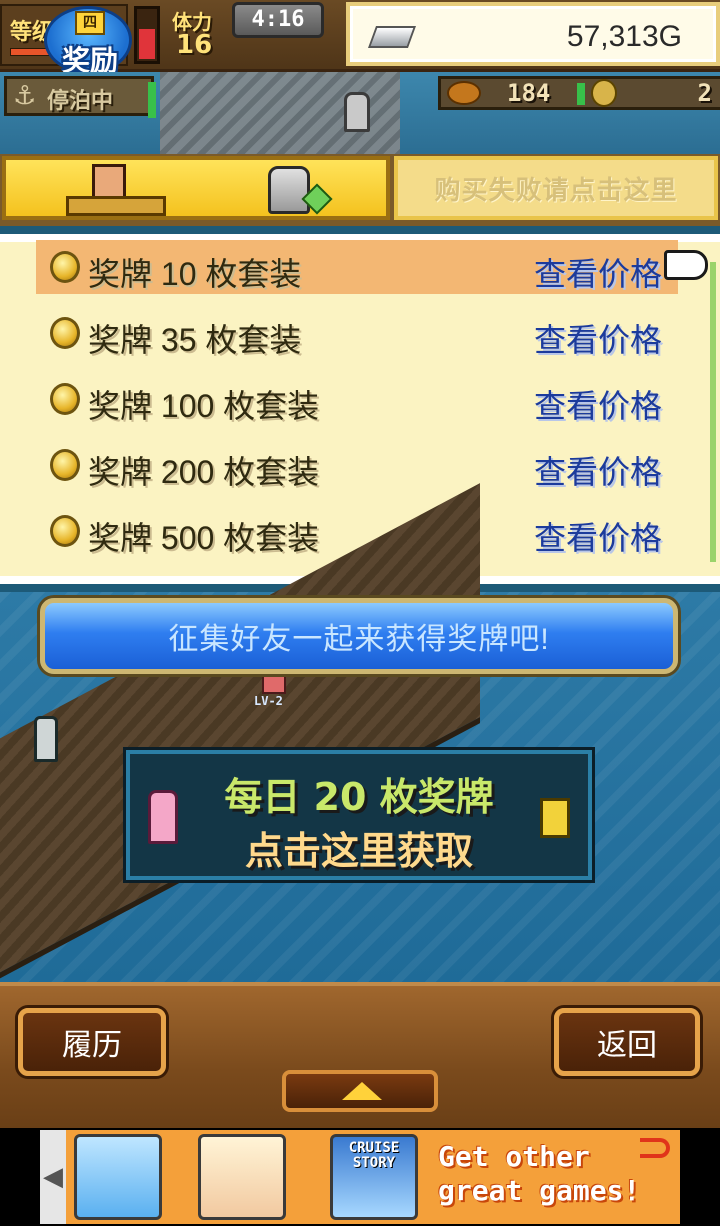  Describe the element at coordinates (655, 1148) in the screenshot. I see `return-arrow-icon` at that location.